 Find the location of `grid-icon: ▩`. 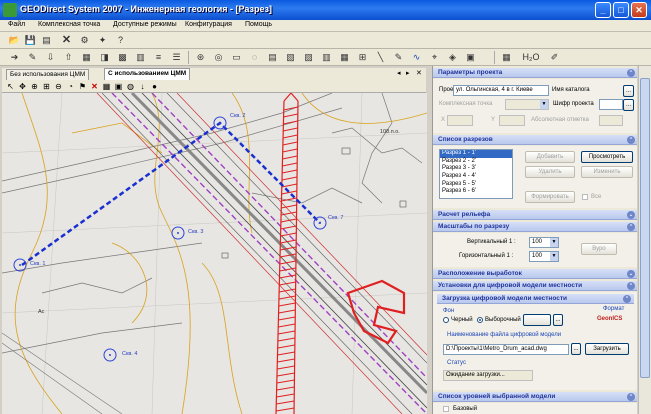

grid-icon: ▩ is located at coordinates (122, 57).